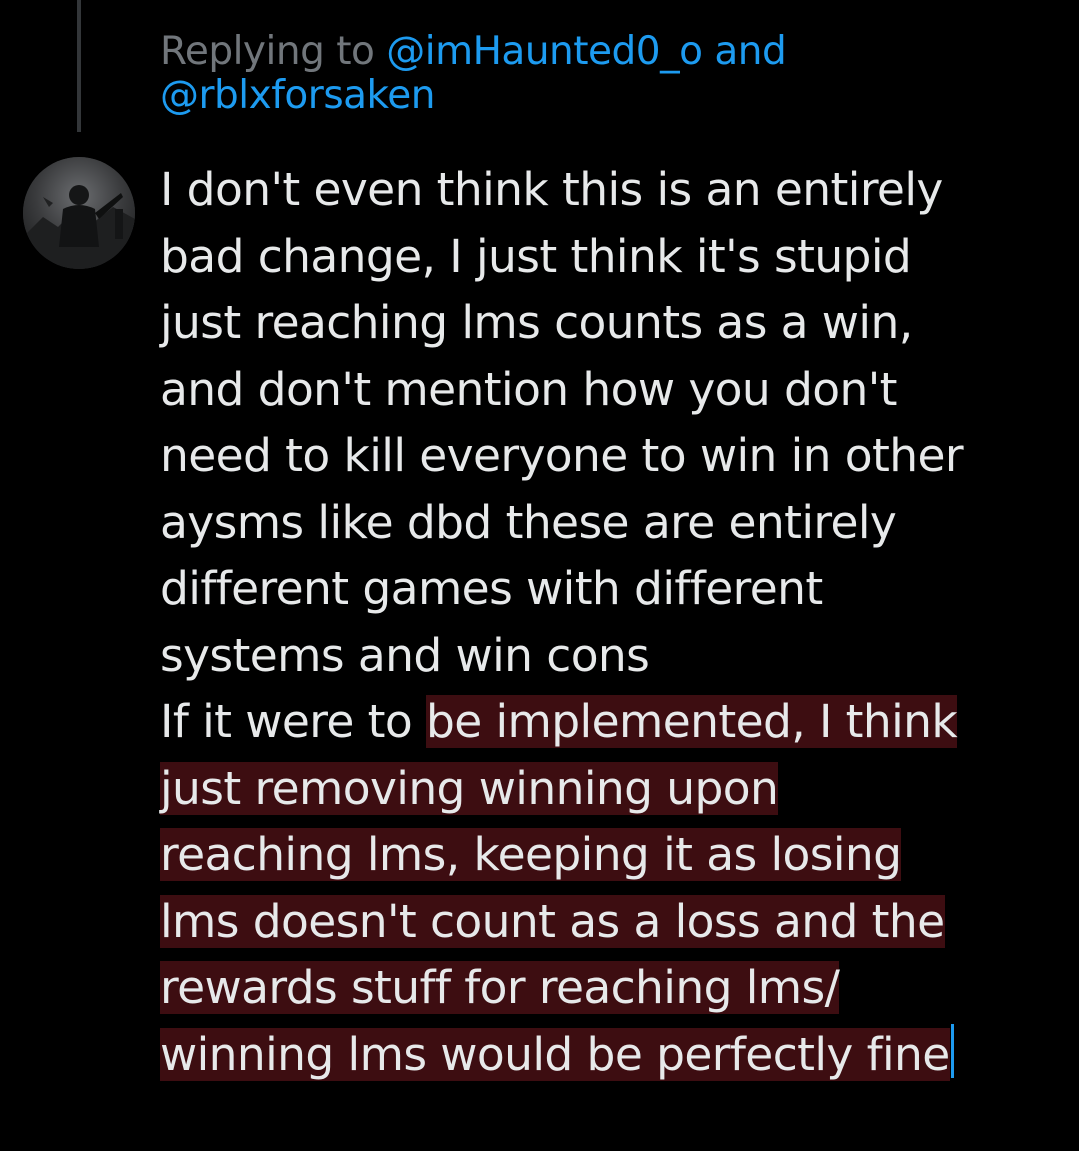  I want to click on replying-to-label: Replying to, so click(267, 51).